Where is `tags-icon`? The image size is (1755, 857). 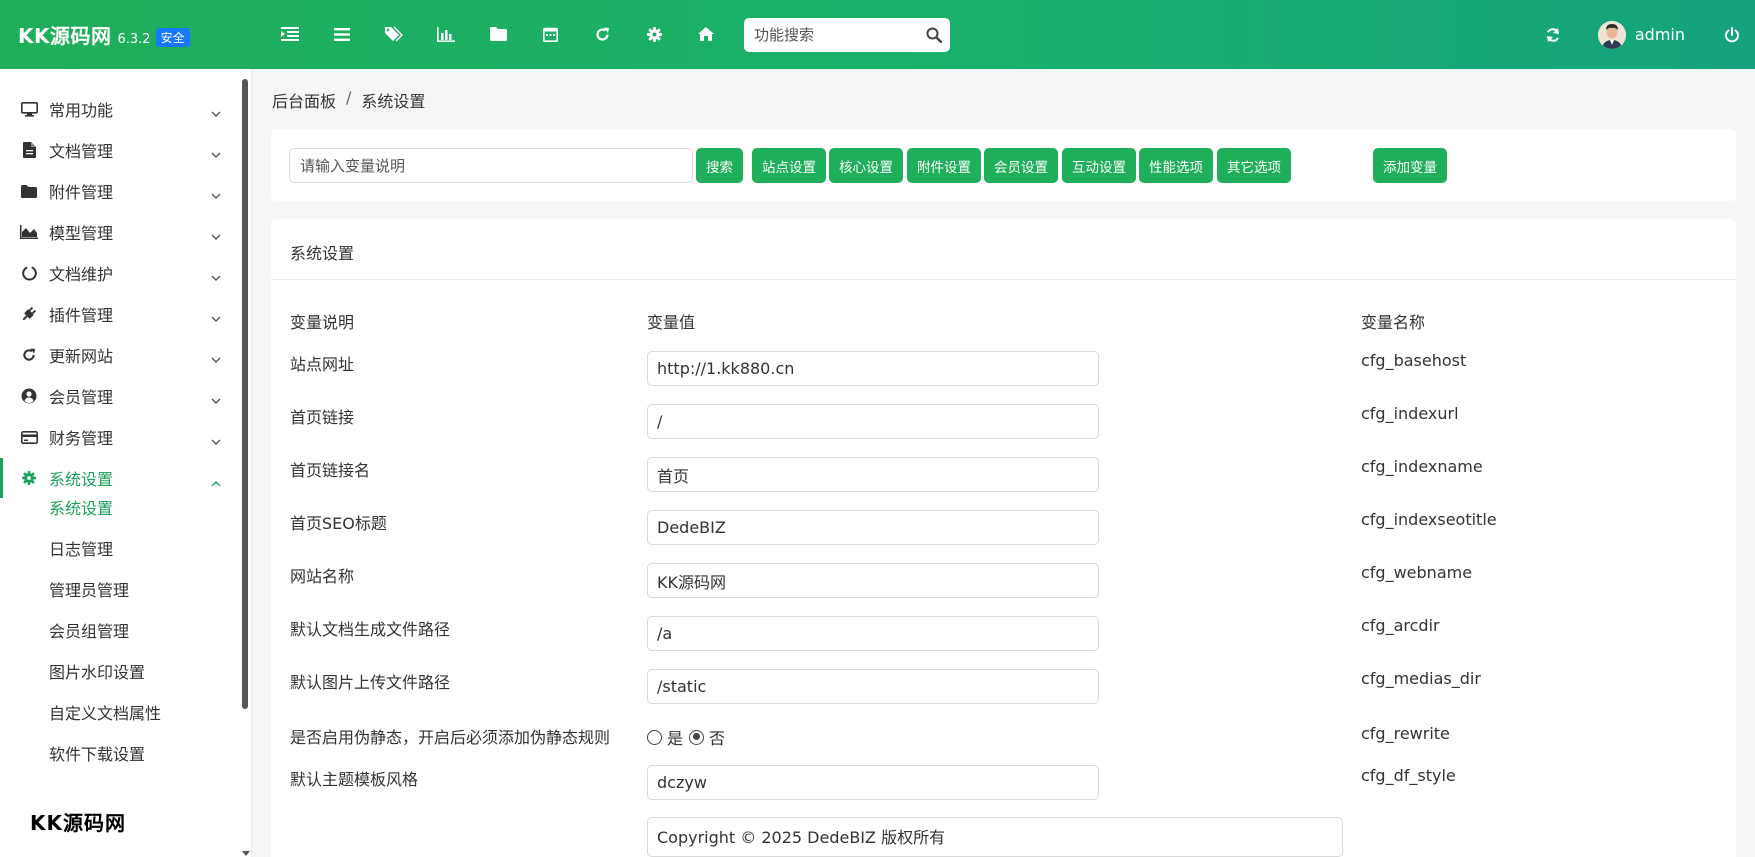
tags-icon is located at coordinates (394, 34).